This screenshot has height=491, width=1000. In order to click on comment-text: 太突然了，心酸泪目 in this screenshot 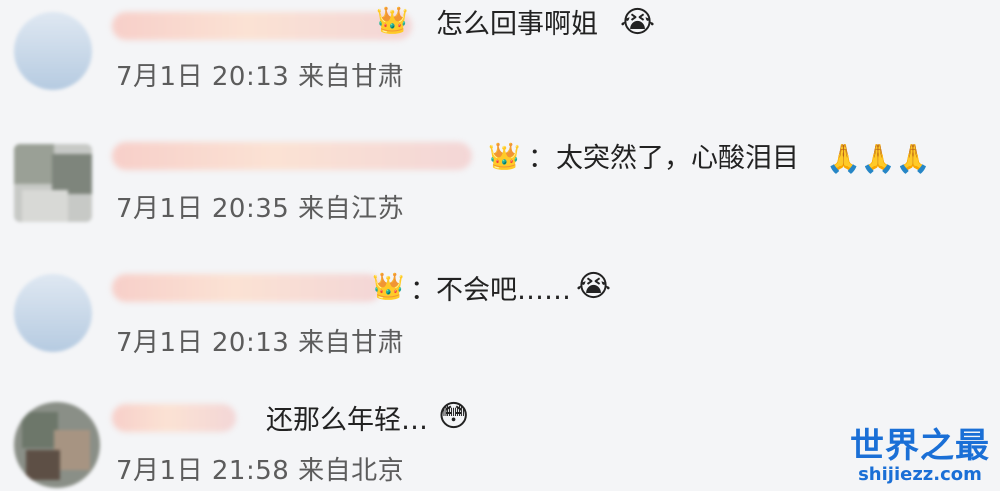, I will do `click(677, 158)`.